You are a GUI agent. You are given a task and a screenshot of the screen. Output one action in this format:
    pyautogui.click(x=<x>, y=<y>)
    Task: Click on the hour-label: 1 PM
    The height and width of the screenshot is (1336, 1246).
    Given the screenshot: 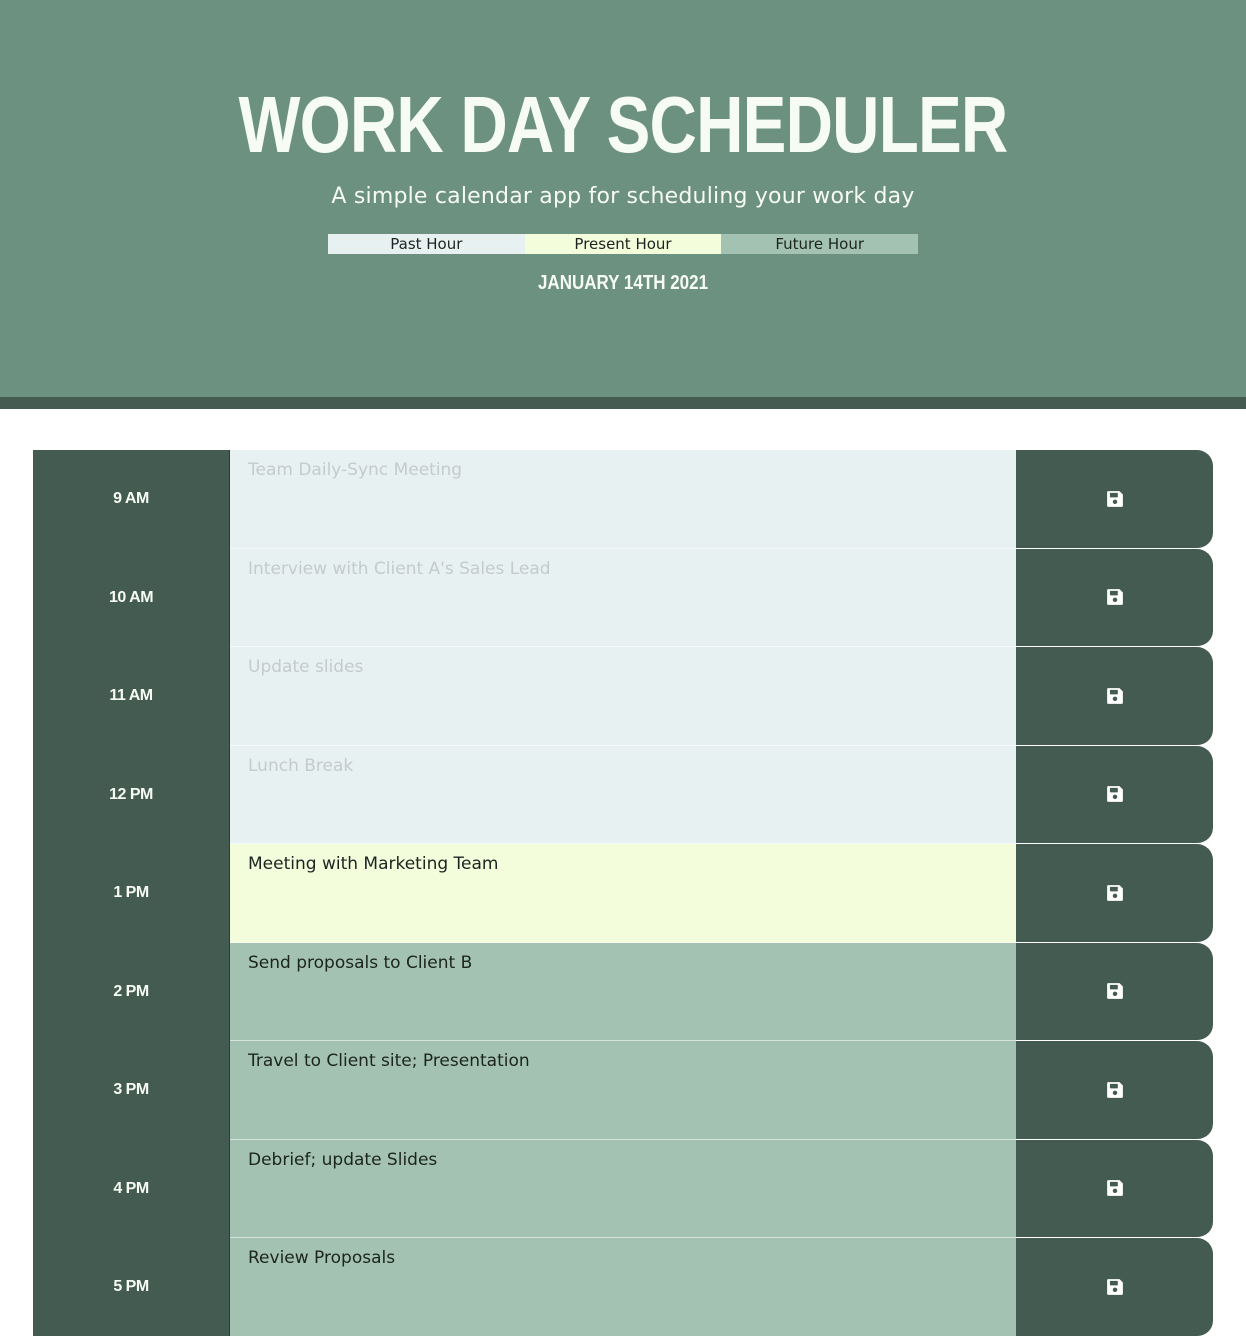 What is the action you would take?
    pyautogui.click(x=131, y=893)
    